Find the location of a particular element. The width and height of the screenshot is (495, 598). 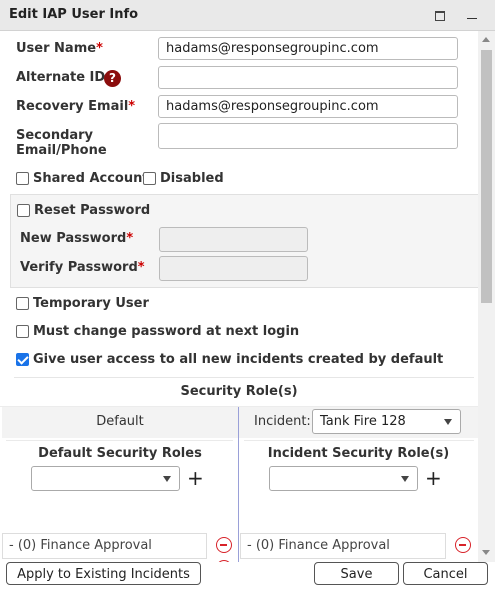

secondary-email-input is located at coordinates (308, 136).